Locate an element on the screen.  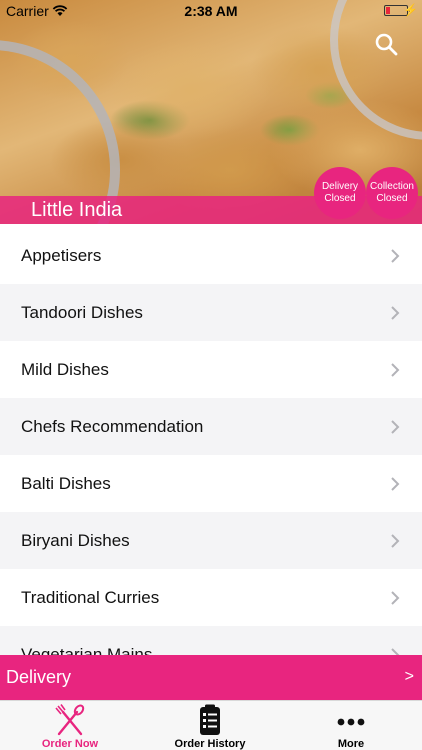
menu-category-row: Chefs Recommendation is located at coordinates (211, 426).